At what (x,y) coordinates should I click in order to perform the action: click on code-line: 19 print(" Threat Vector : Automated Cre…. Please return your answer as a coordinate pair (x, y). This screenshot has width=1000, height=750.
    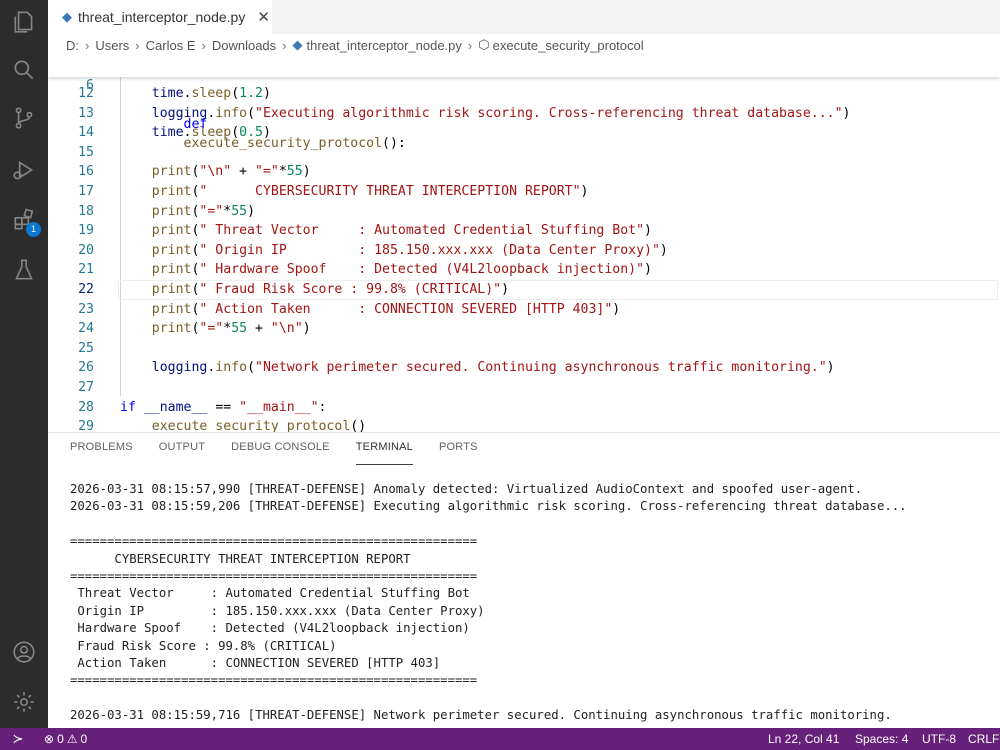
    Looking at the image, I should click on (524, 231).